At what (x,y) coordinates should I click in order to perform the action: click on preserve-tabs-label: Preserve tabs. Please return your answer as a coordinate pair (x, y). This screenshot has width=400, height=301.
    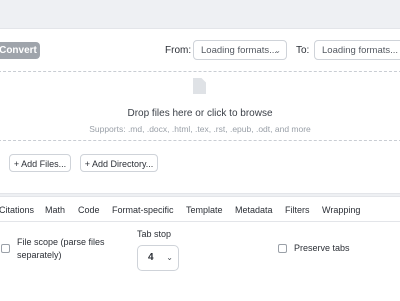
    Looking at the image, I should click on (322, 248).